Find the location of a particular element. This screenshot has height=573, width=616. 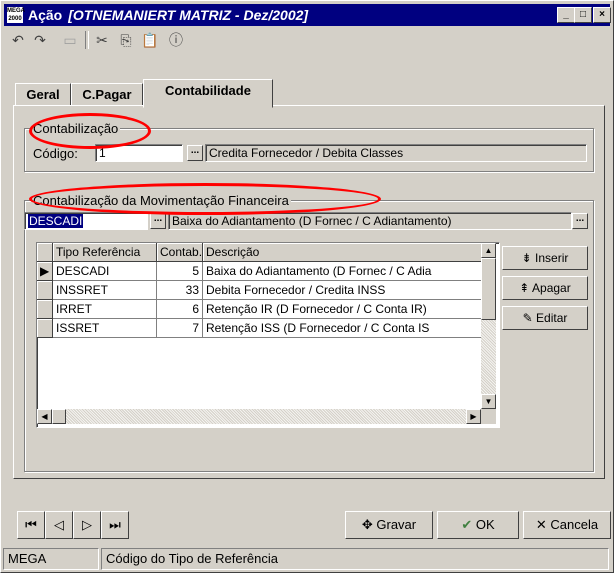

redo-icon: ↷ is located at coordinates (40, 40).